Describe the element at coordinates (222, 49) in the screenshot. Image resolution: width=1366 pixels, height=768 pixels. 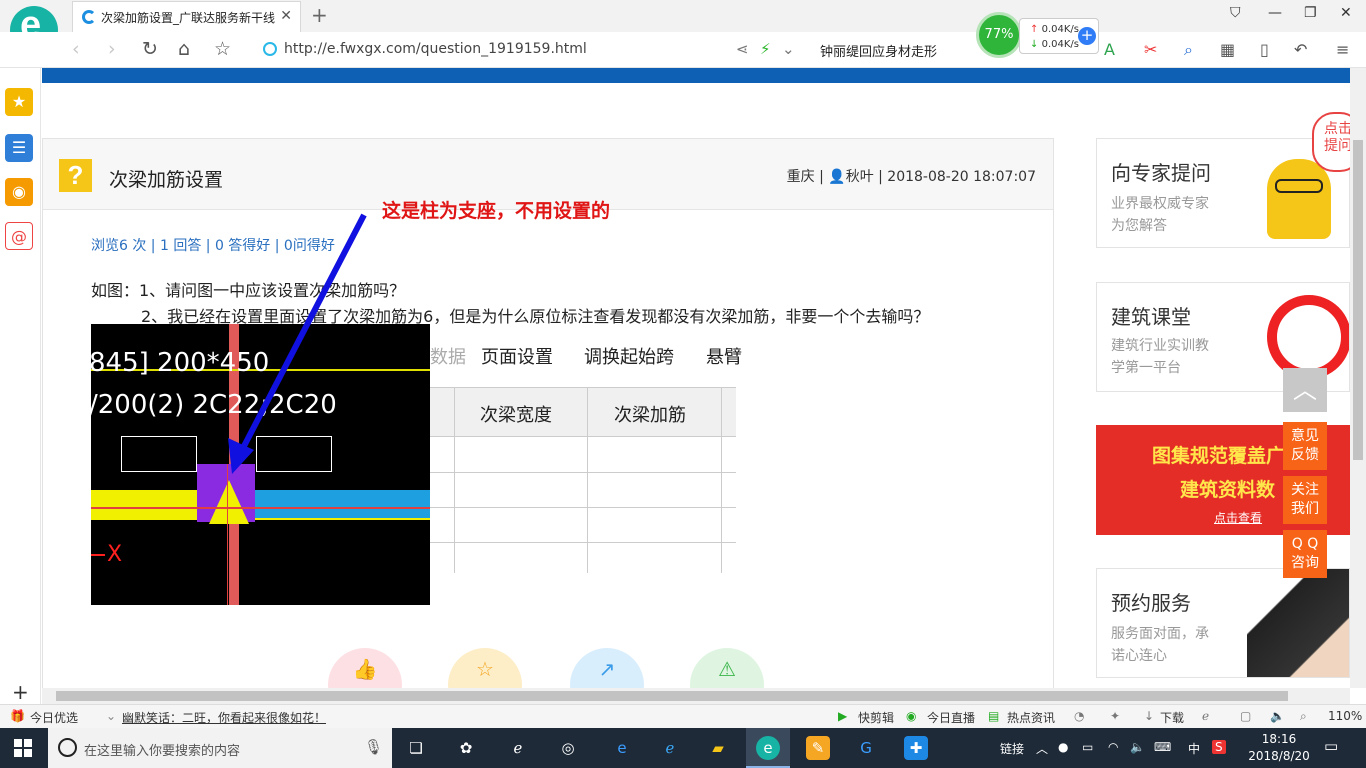
I see `favorite-star-icon: ☆` at that location.